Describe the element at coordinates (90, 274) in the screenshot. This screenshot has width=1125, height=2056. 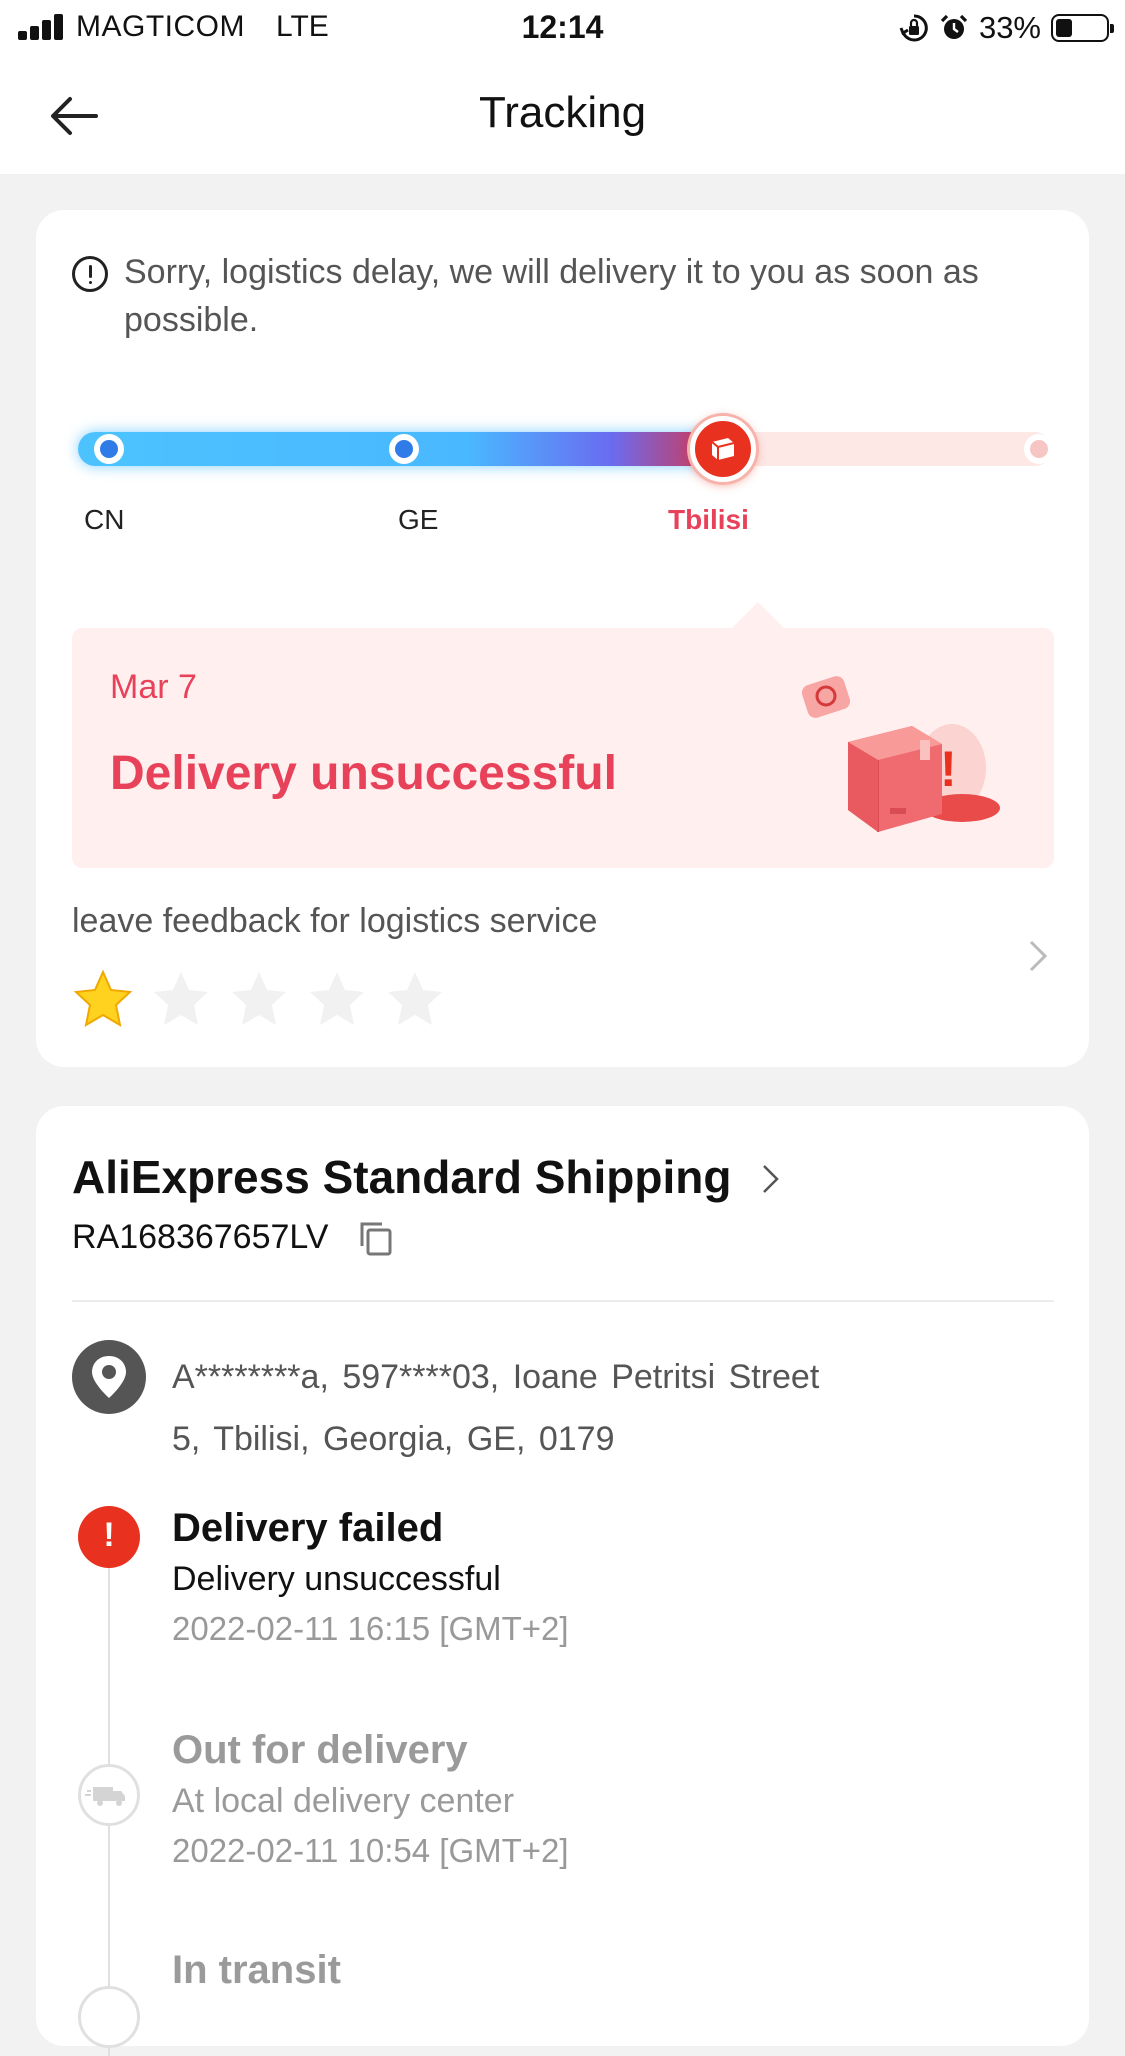
I see `exclamation-circle-icon` at that location.